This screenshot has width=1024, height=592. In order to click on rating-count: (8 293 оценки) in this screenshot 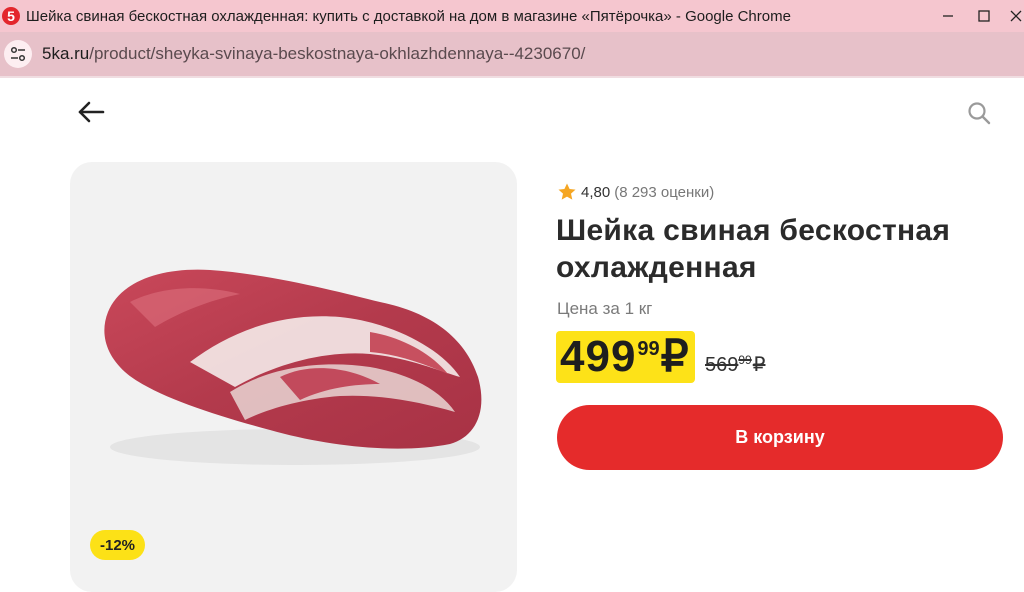, I will do `click(664, 192)`.